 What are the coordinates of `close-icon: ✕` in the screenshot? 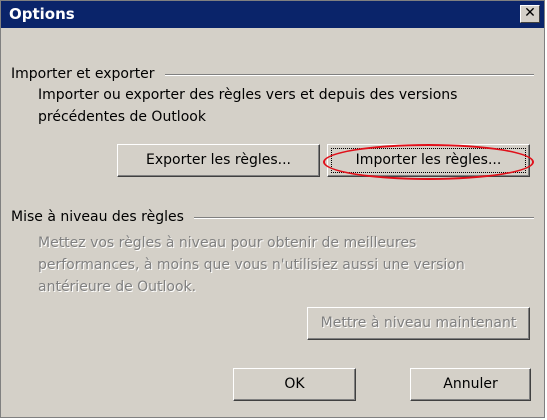 It's located at (530, 13).